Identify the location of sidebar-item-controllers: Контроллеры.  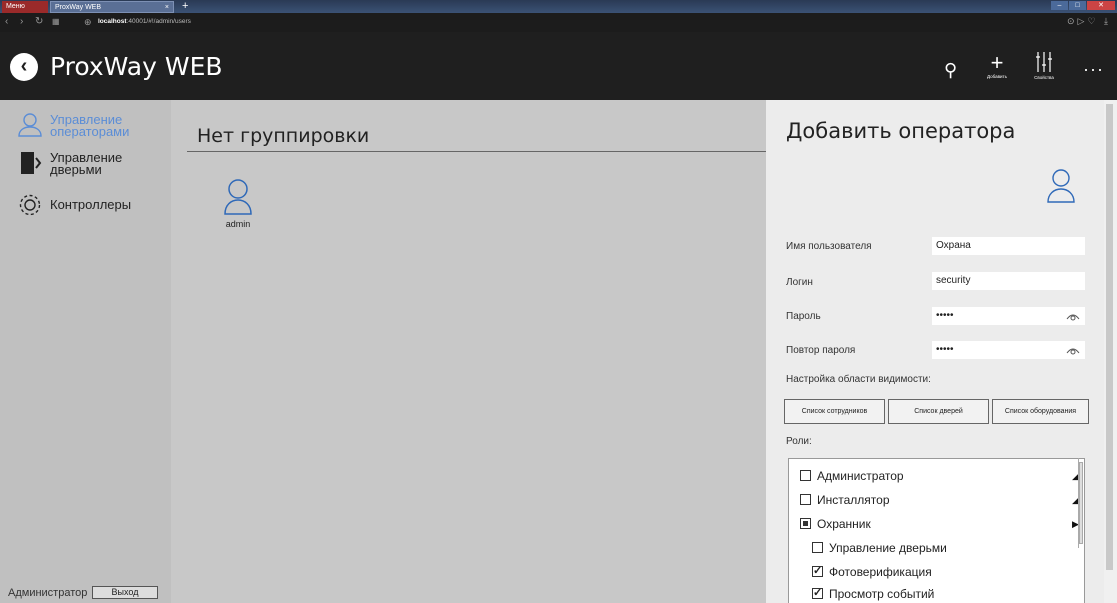
(91, 208).